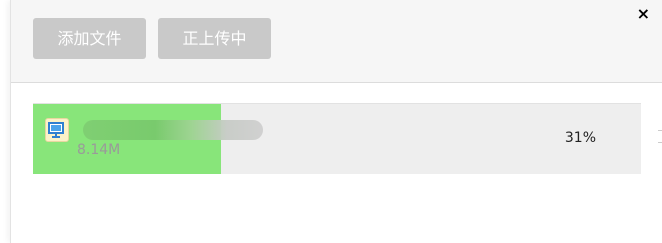 The width and height of the screenshot is (662, 243). Describe the element at coordinates (580, 138) in the screenshot. I see `progress-percent: 31%` at that location.